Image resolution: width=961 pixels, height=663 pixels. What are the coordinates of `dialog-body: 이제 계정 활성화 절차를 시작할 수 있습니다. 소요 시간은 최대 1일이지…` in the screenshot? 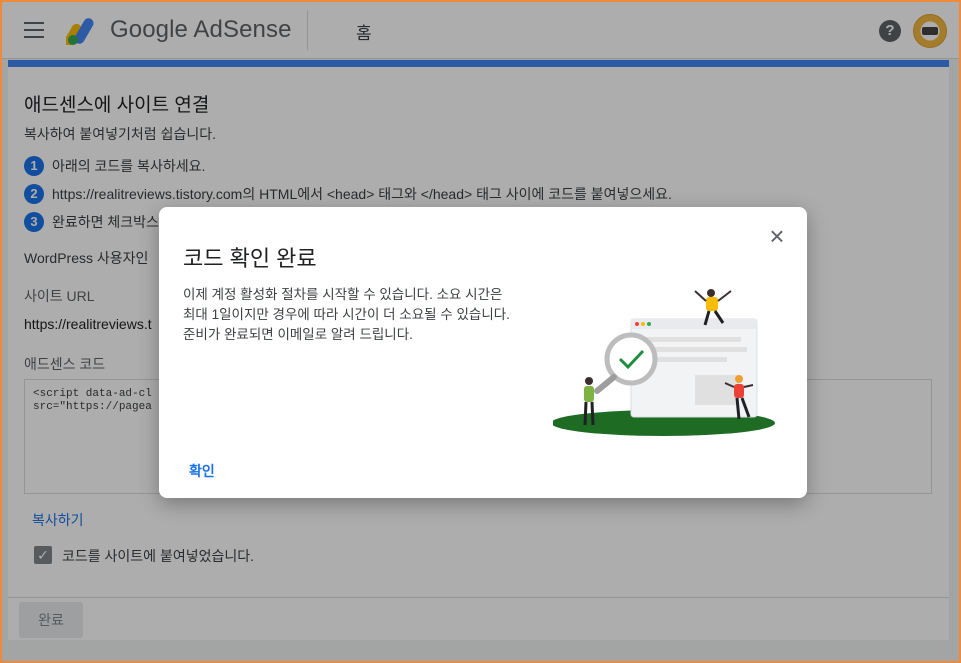 It's located at (373, 315).